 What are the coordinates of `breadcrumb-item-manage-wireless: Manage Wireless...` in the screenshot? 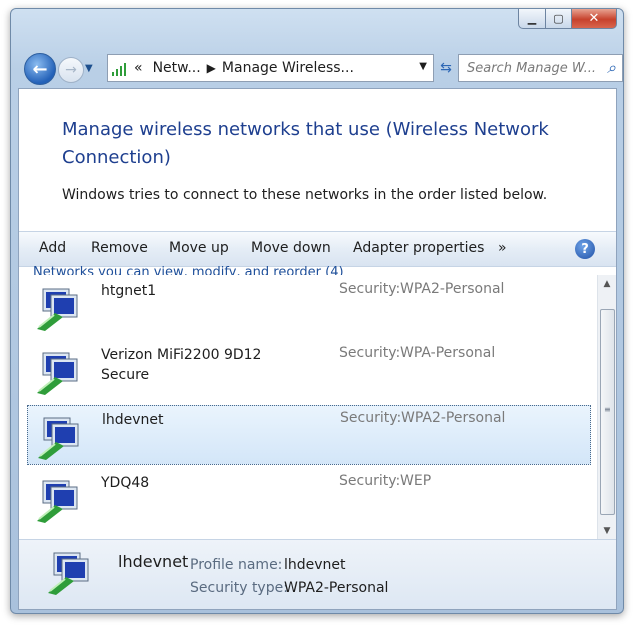 It's located at (288, 68).